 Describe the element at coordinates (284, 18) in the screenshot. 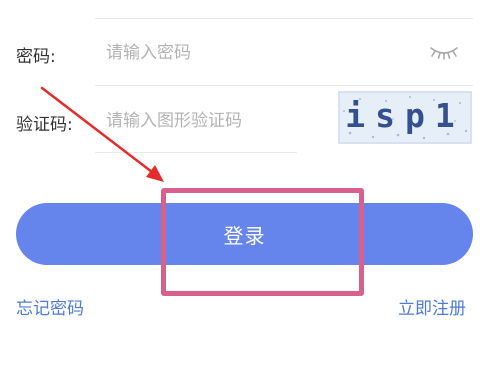

I see `top-field-divider` at that location.